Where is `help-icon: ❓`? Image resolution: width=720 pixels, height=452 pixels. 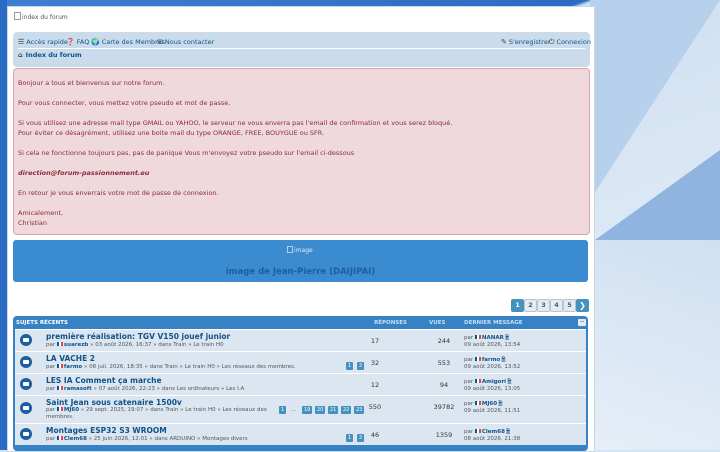 help-icon: ❓ is located at coordinates (70, 42).